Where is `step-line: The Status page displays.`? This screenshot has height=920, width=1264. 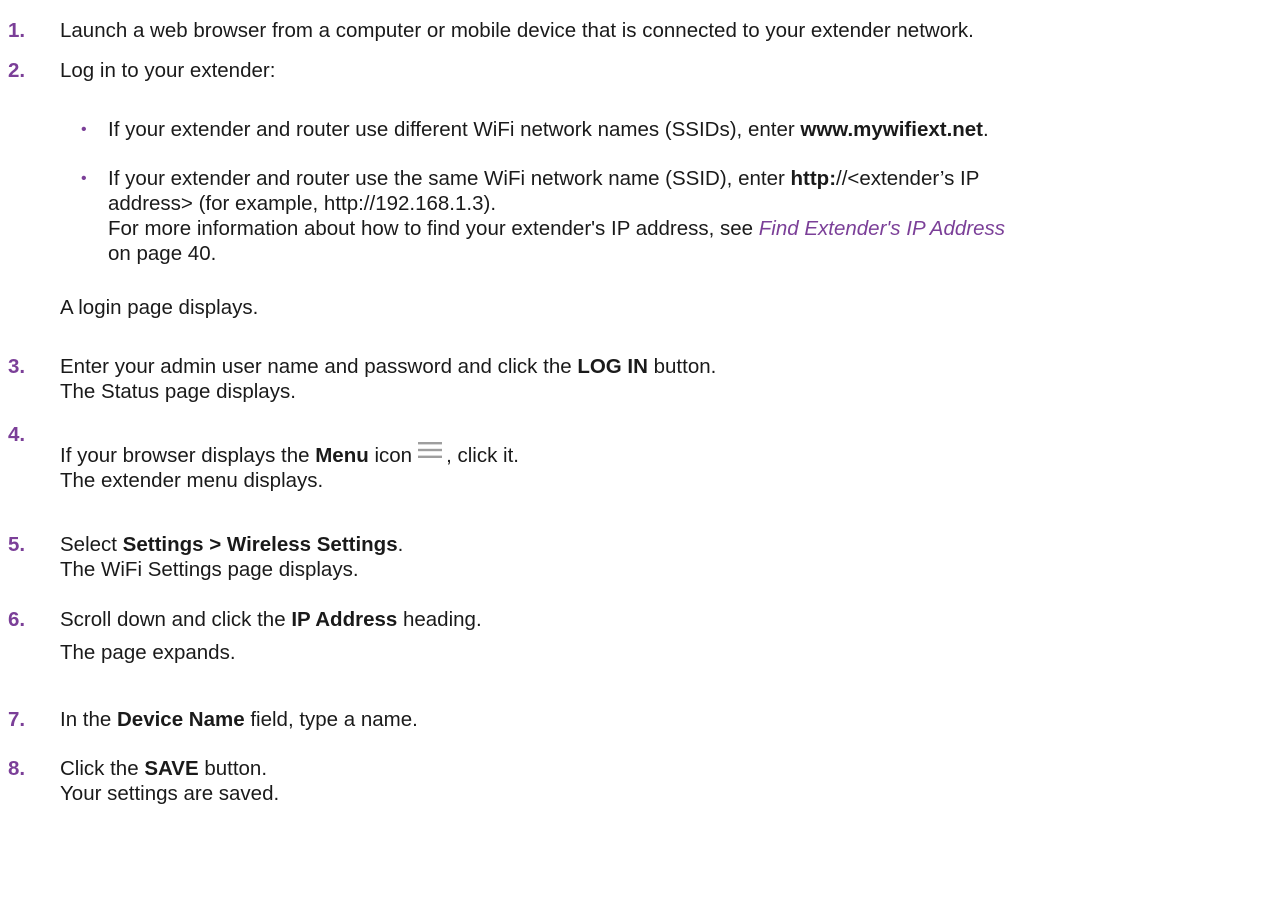
step-line: The Status page displays. is located at coordinates (178, 391).